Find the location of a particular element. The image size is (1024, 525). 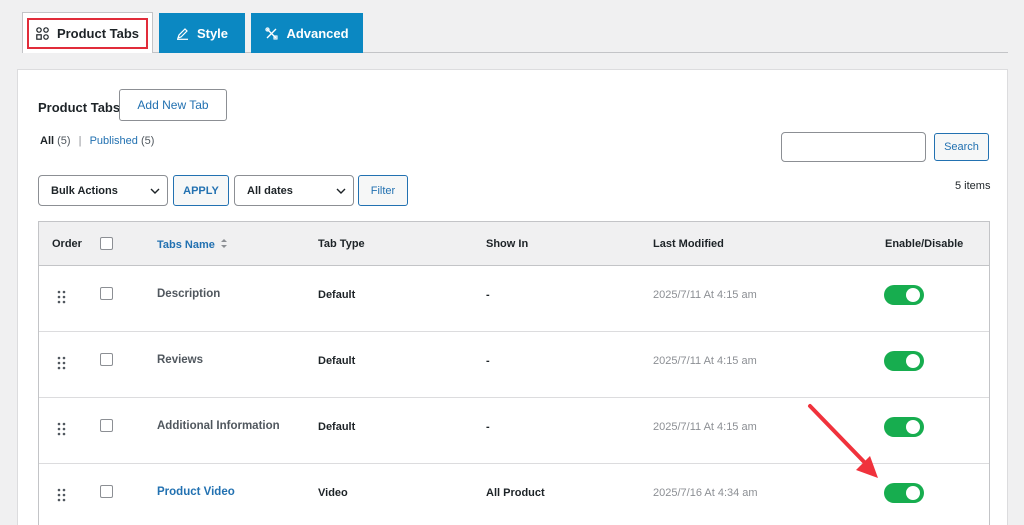

bulk-actions-select: Bulk Actions is located at coordinates (103, 190).